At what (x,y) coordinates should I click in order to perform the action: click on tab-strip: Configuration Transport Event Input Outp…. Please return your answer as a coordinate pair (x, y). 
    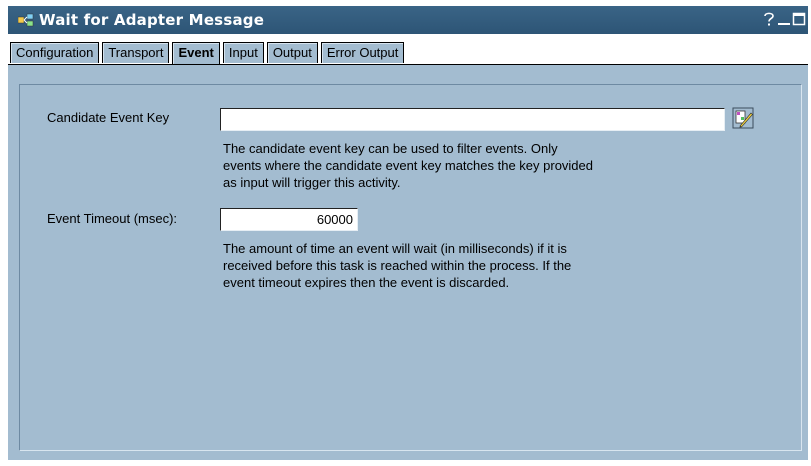
    Looking at the image, I should click on (408, 52).